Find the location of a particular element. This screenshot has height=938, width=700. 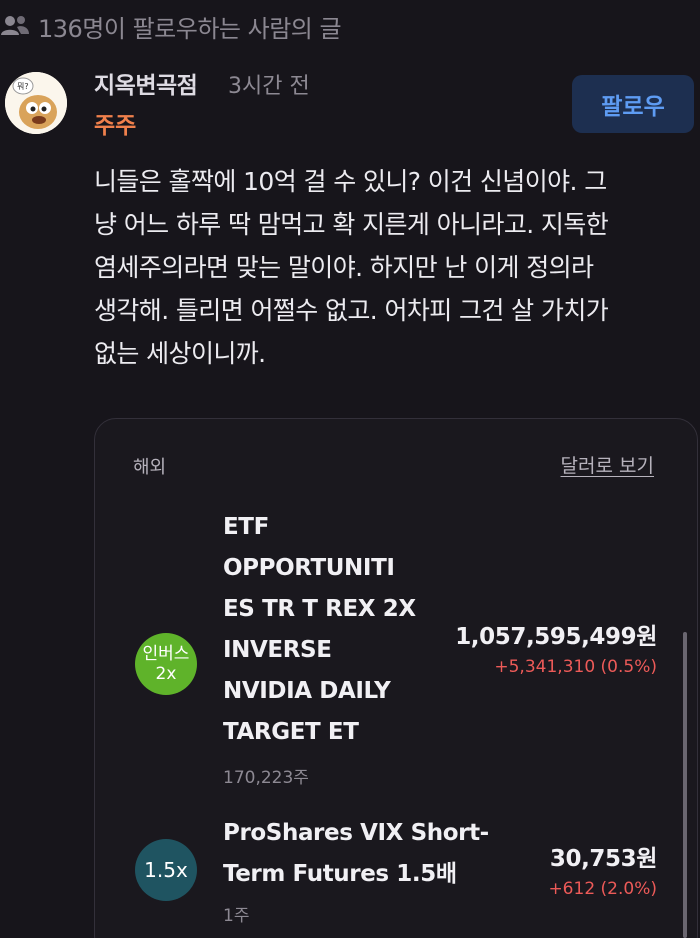

post-time: 3시간 전 is located at coordinates (269, 86).